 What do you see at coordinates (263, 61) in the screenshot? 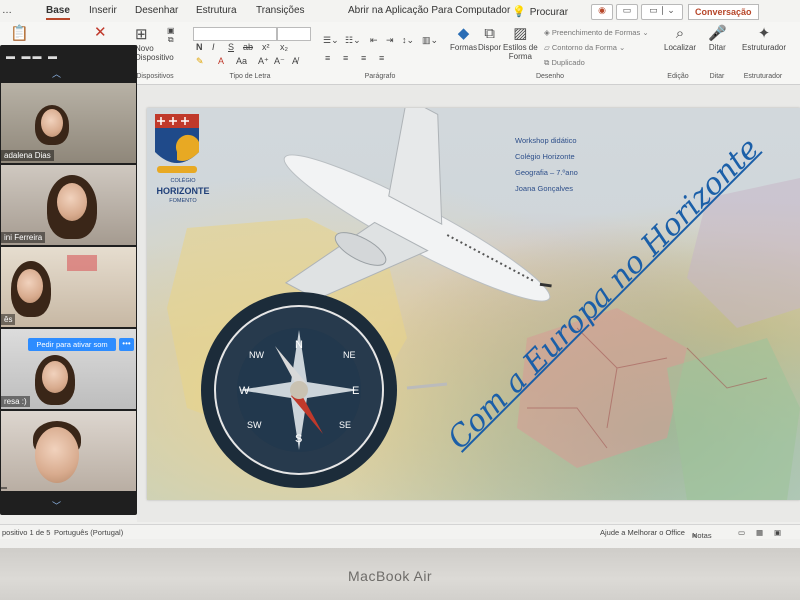
I see `grow-font-icon: A⁺` at bounding box center [263, 61].